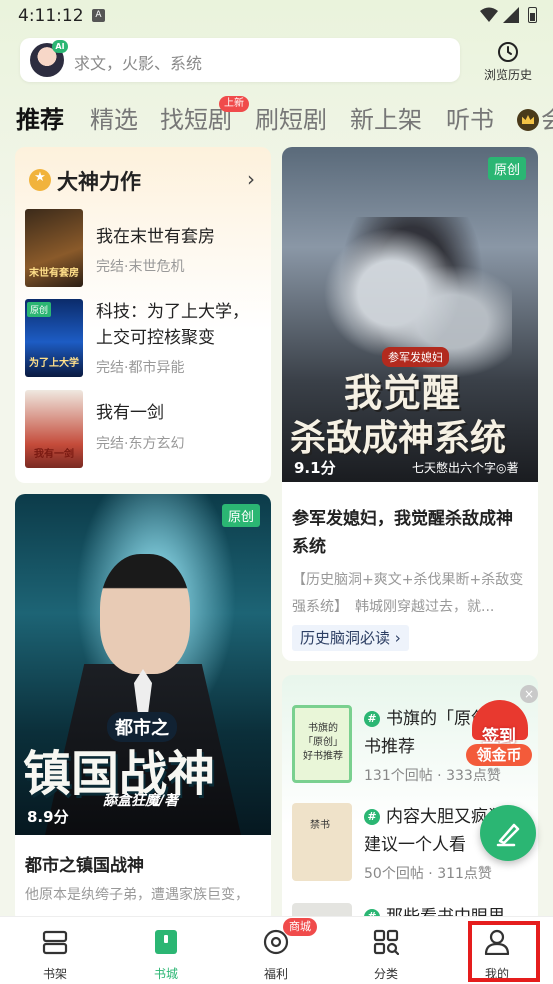 The image size is (553, 984). Describe the element at coordinates (55, 942) in the screenshot. I see `bookshelf-icon` at that location.